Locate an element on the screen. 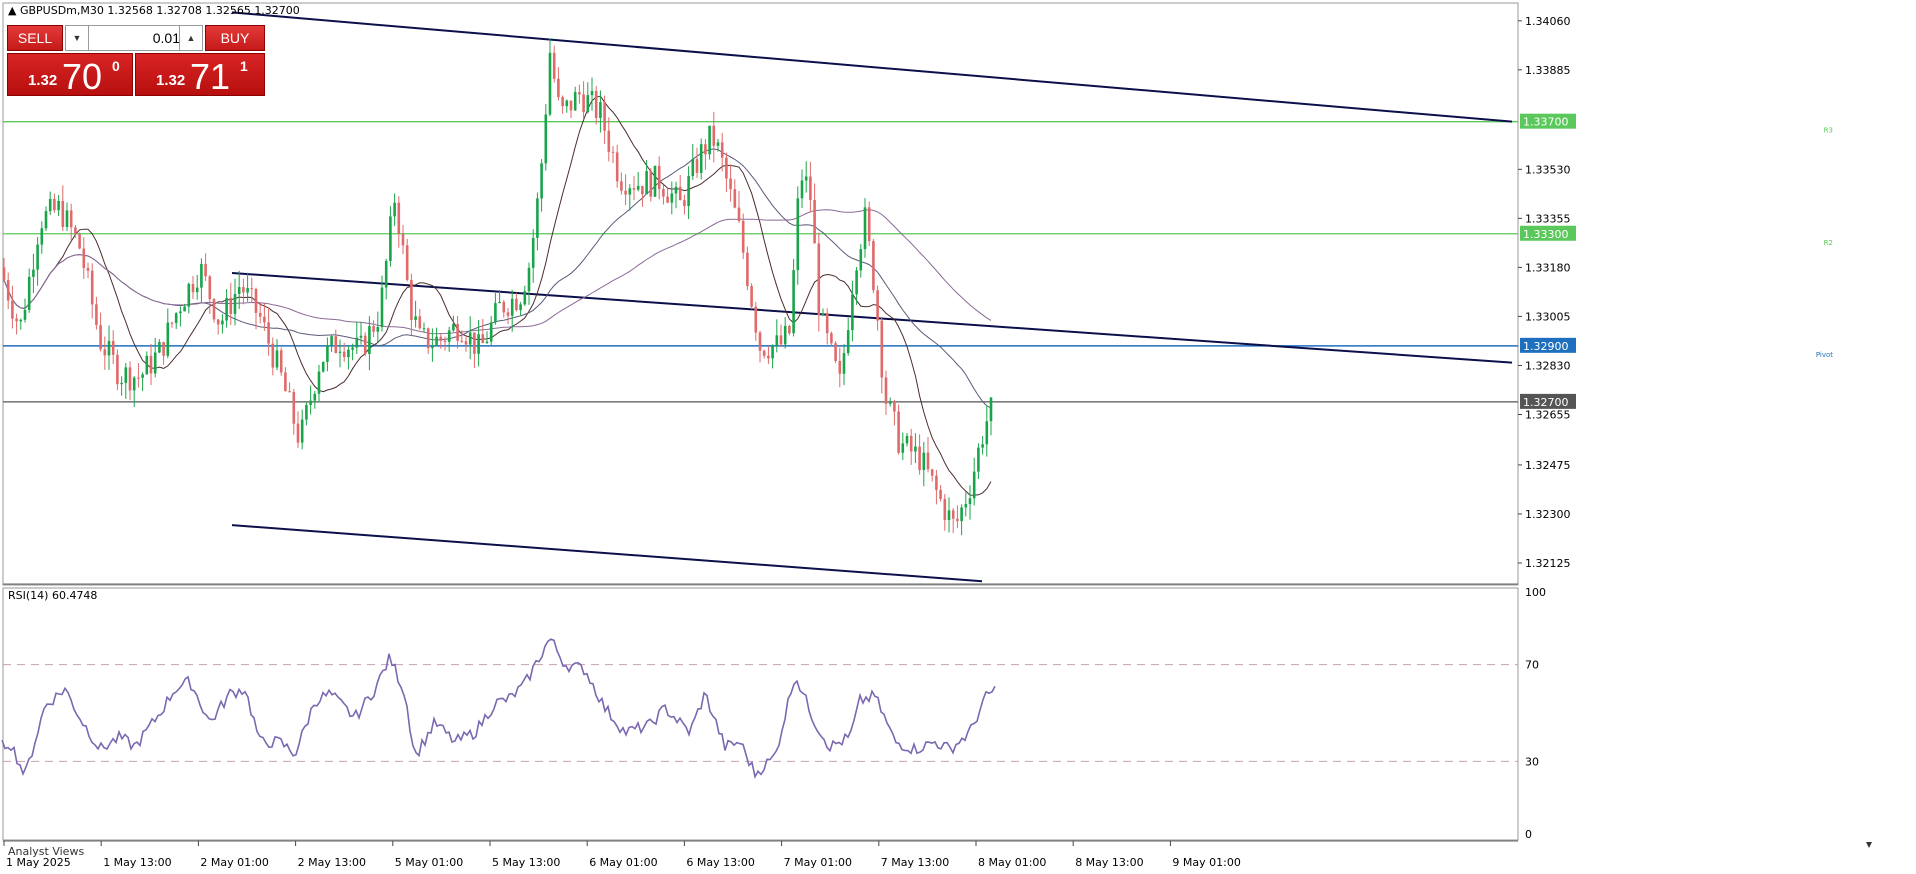 The image size is (1916, 874). price-tick-label: 1.32655 is located at coordinates (1548, 414).